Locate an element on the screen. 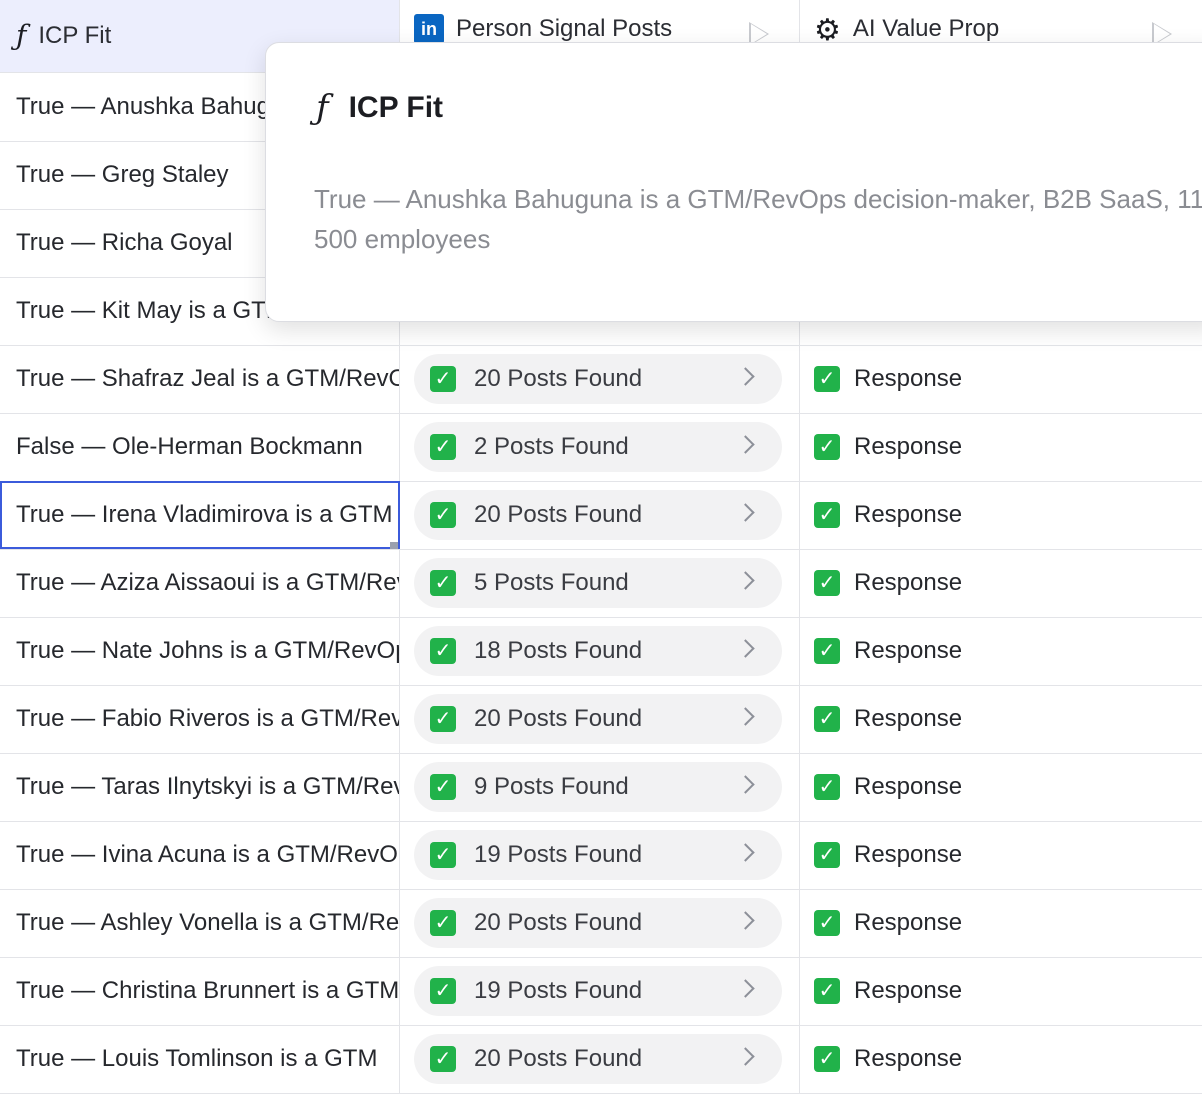 This screenshot has width=1202, height=1094. icp-fit-value: True — Christina Brunnert is a GTM is located at coordinates (208, 990).